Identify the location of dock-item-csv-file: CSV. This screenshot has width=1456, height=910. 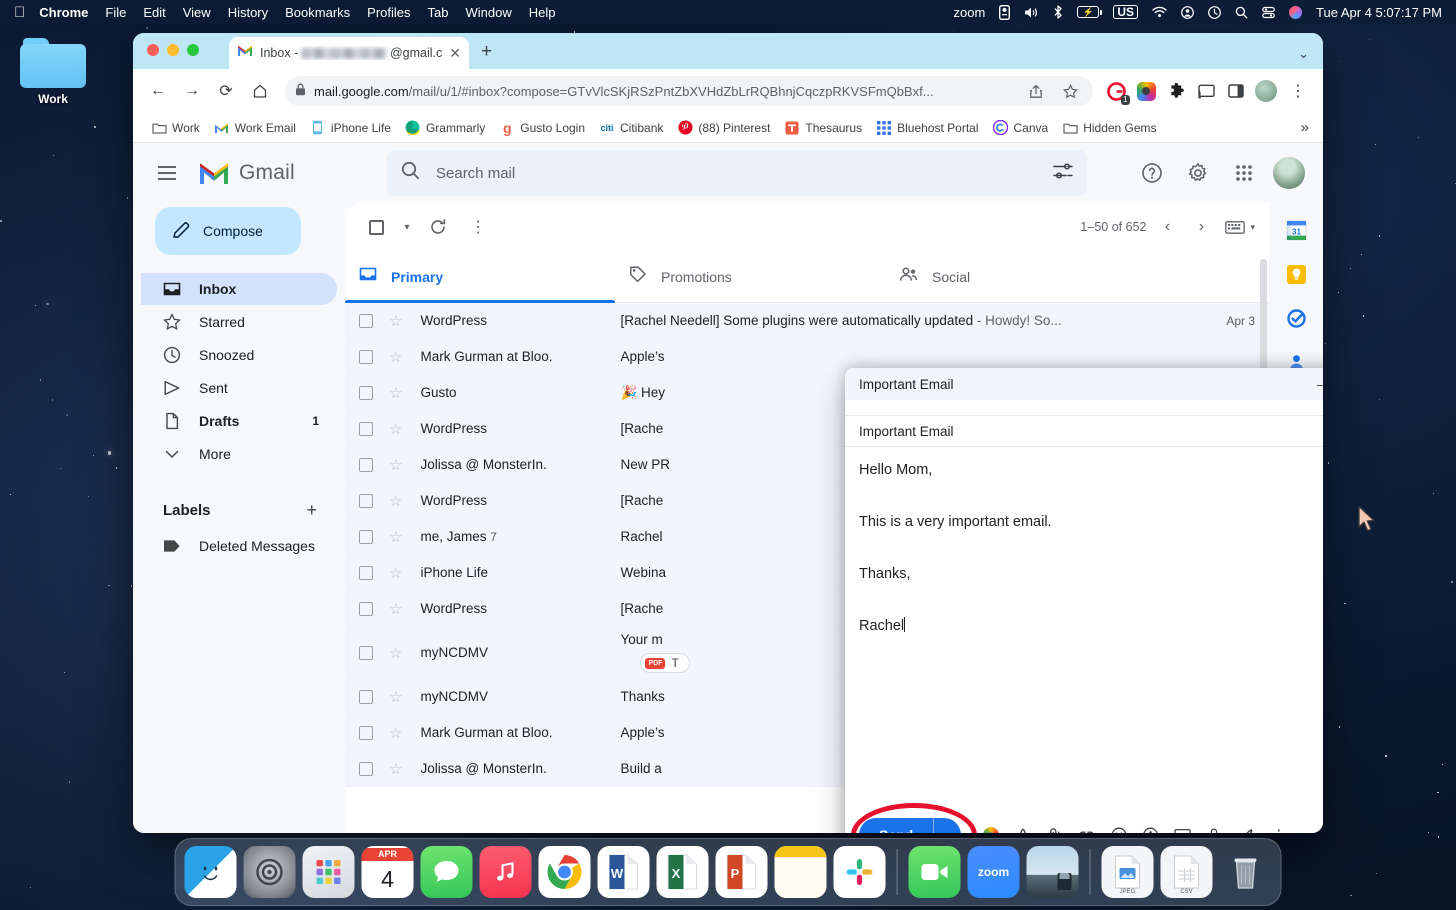
(1186, 872).